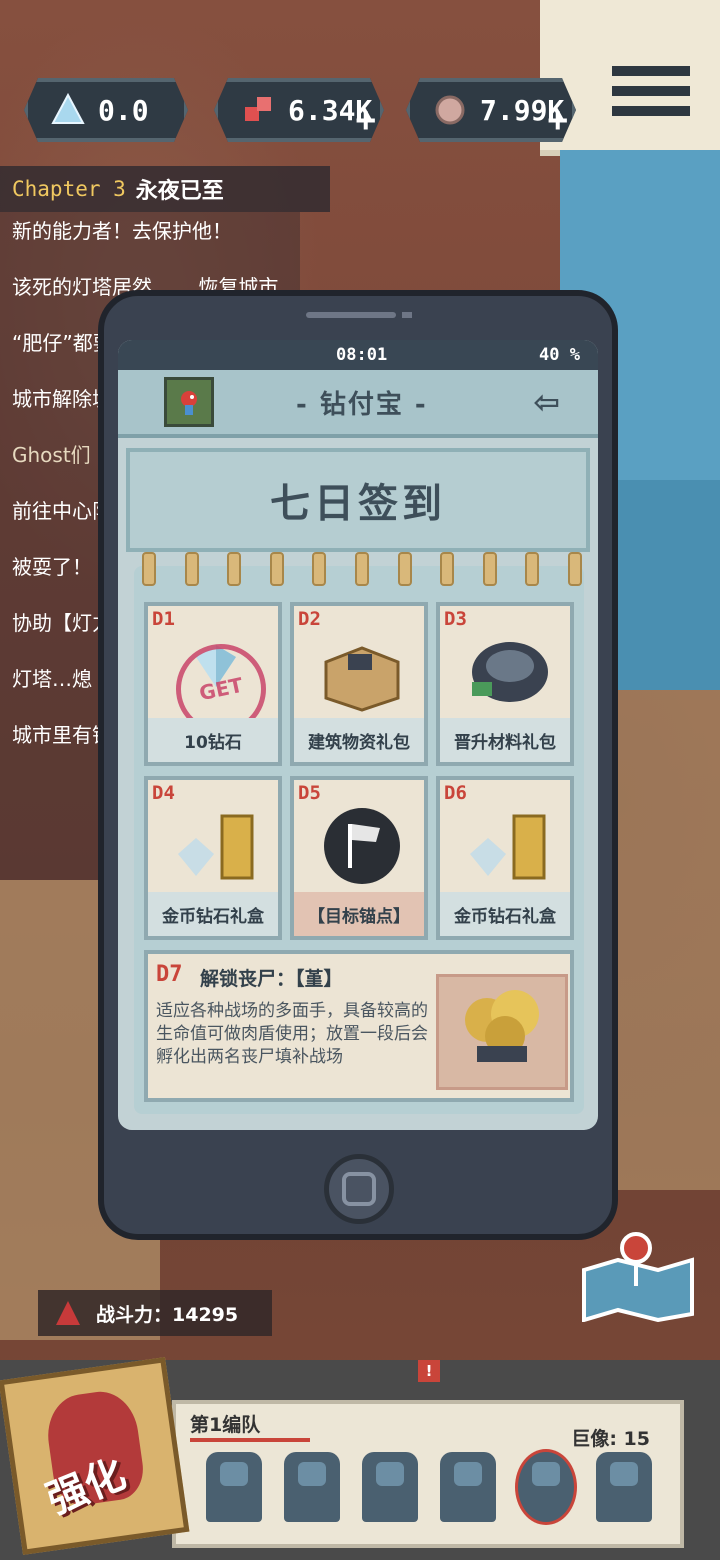 The image size is (720, 1560). I want to click on diamond-value: 0.0, so click(123, 110).